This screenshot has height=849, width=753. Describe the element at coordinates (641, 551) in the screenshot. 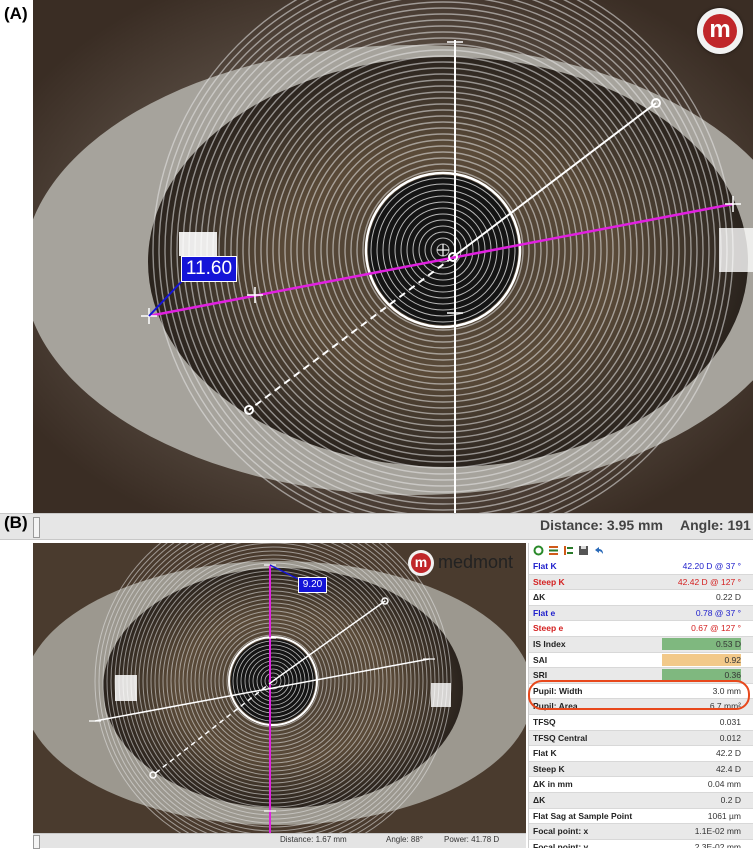

I see `table-toolbar` at that location.